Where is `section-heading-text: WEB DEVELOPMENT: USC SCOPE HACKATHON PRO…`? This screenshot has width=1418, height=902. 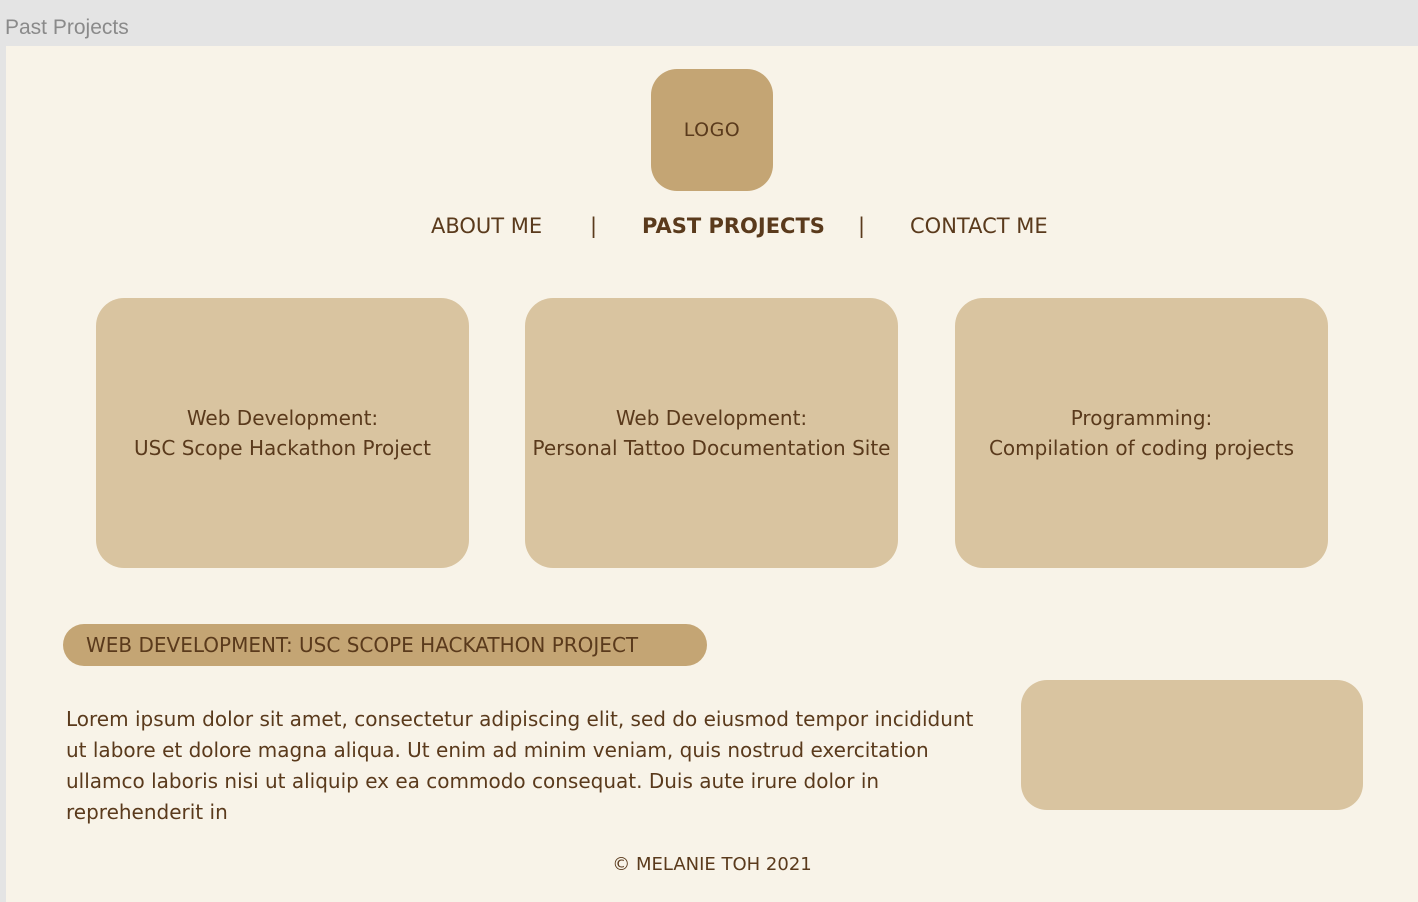
section-heading-text: WEB DEVELOPMENT: USC SCOPE HACKATHON PRO… is located at coordinates (362, 645).